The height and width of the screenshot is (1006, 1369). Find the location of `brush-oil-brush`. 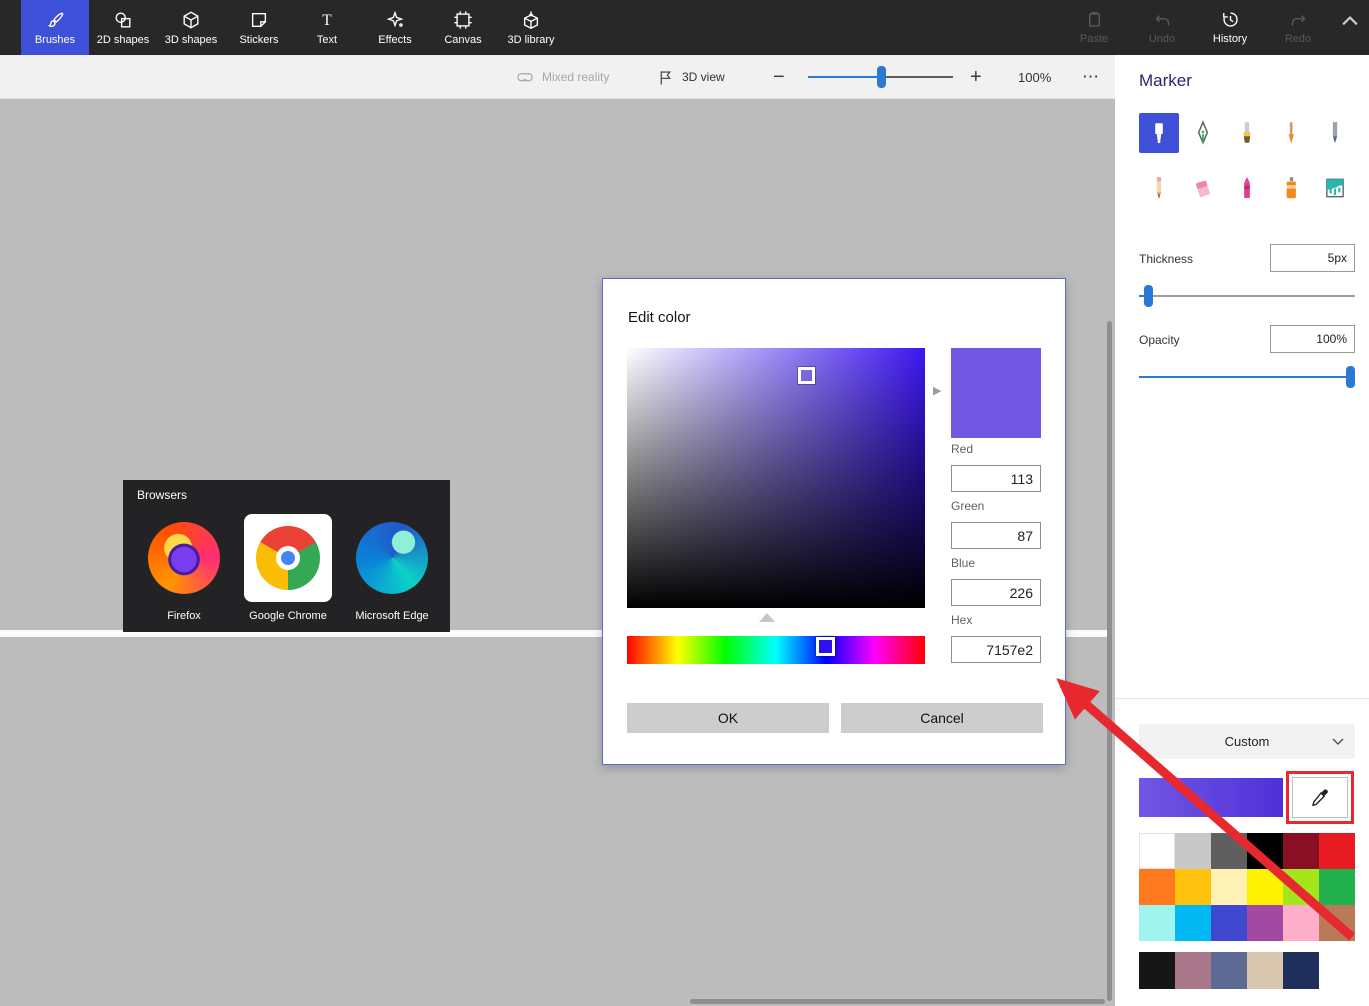

brush-oil-brush is located at coordinates (1247, 133).